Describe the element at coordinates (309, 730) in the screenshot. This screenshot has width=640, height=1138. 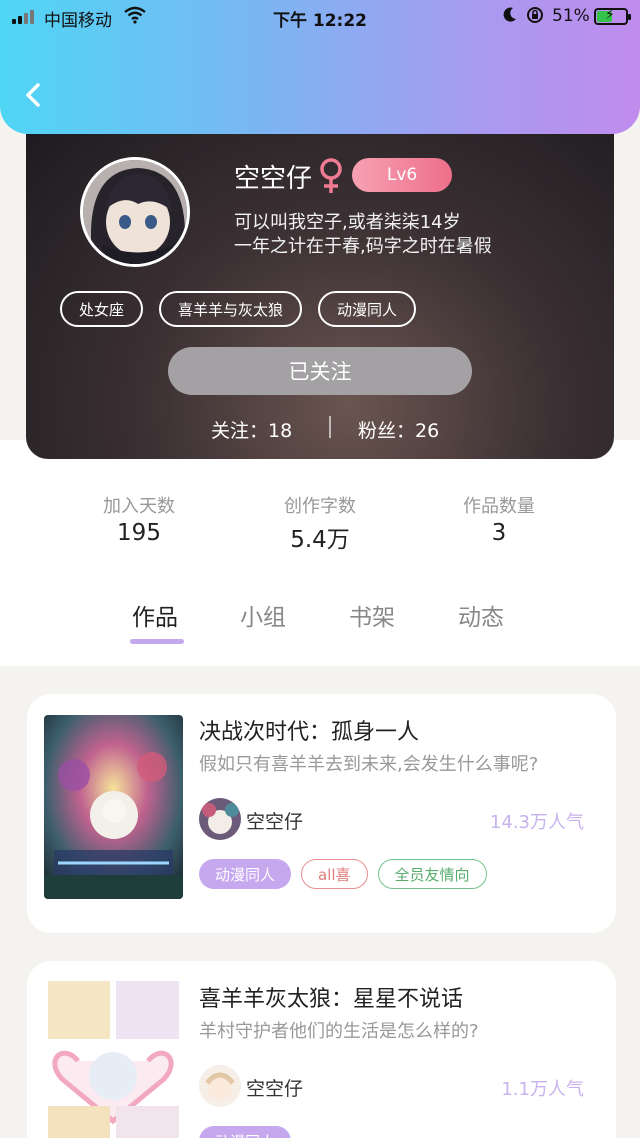
I see `work-title: 决战次时代：孤身一人` at that location.